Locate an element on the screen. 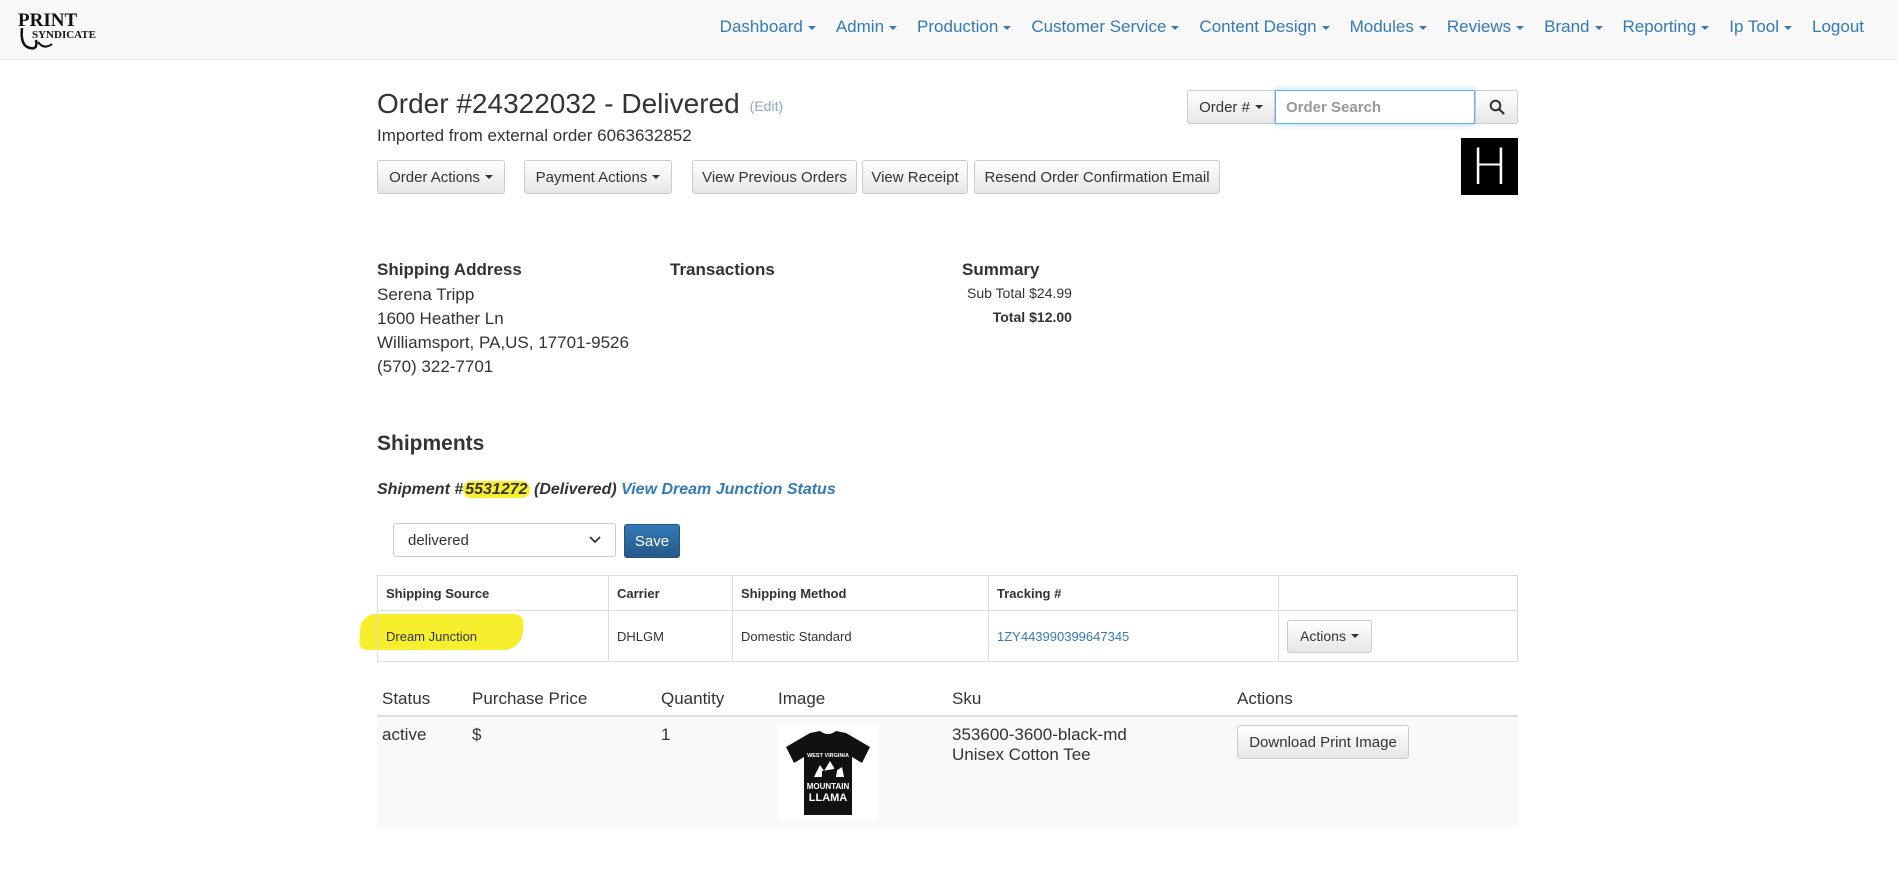 The image size is (1897, 888). order-actions-label: Order Actions is located at coordinates (434, 177).